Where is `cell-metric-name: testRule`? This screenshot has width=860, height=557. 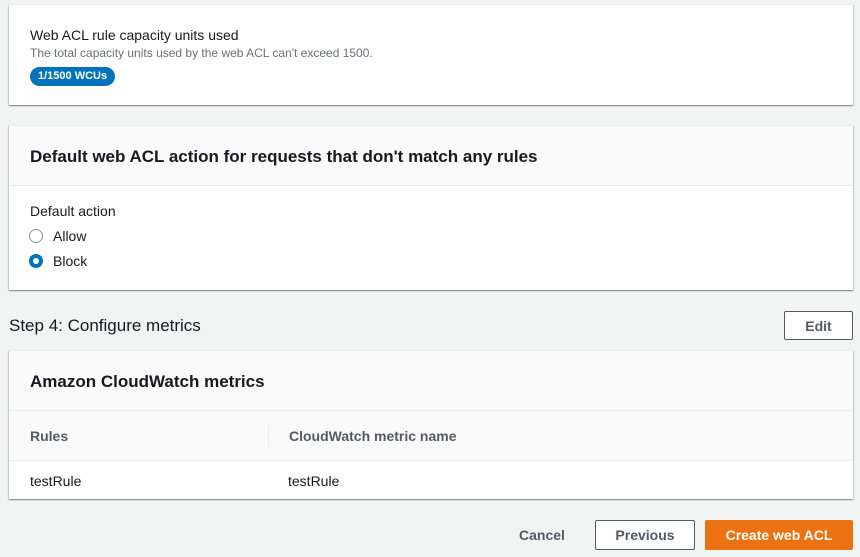 cell-metric-name: testRule is located at coordinates (314, 481).